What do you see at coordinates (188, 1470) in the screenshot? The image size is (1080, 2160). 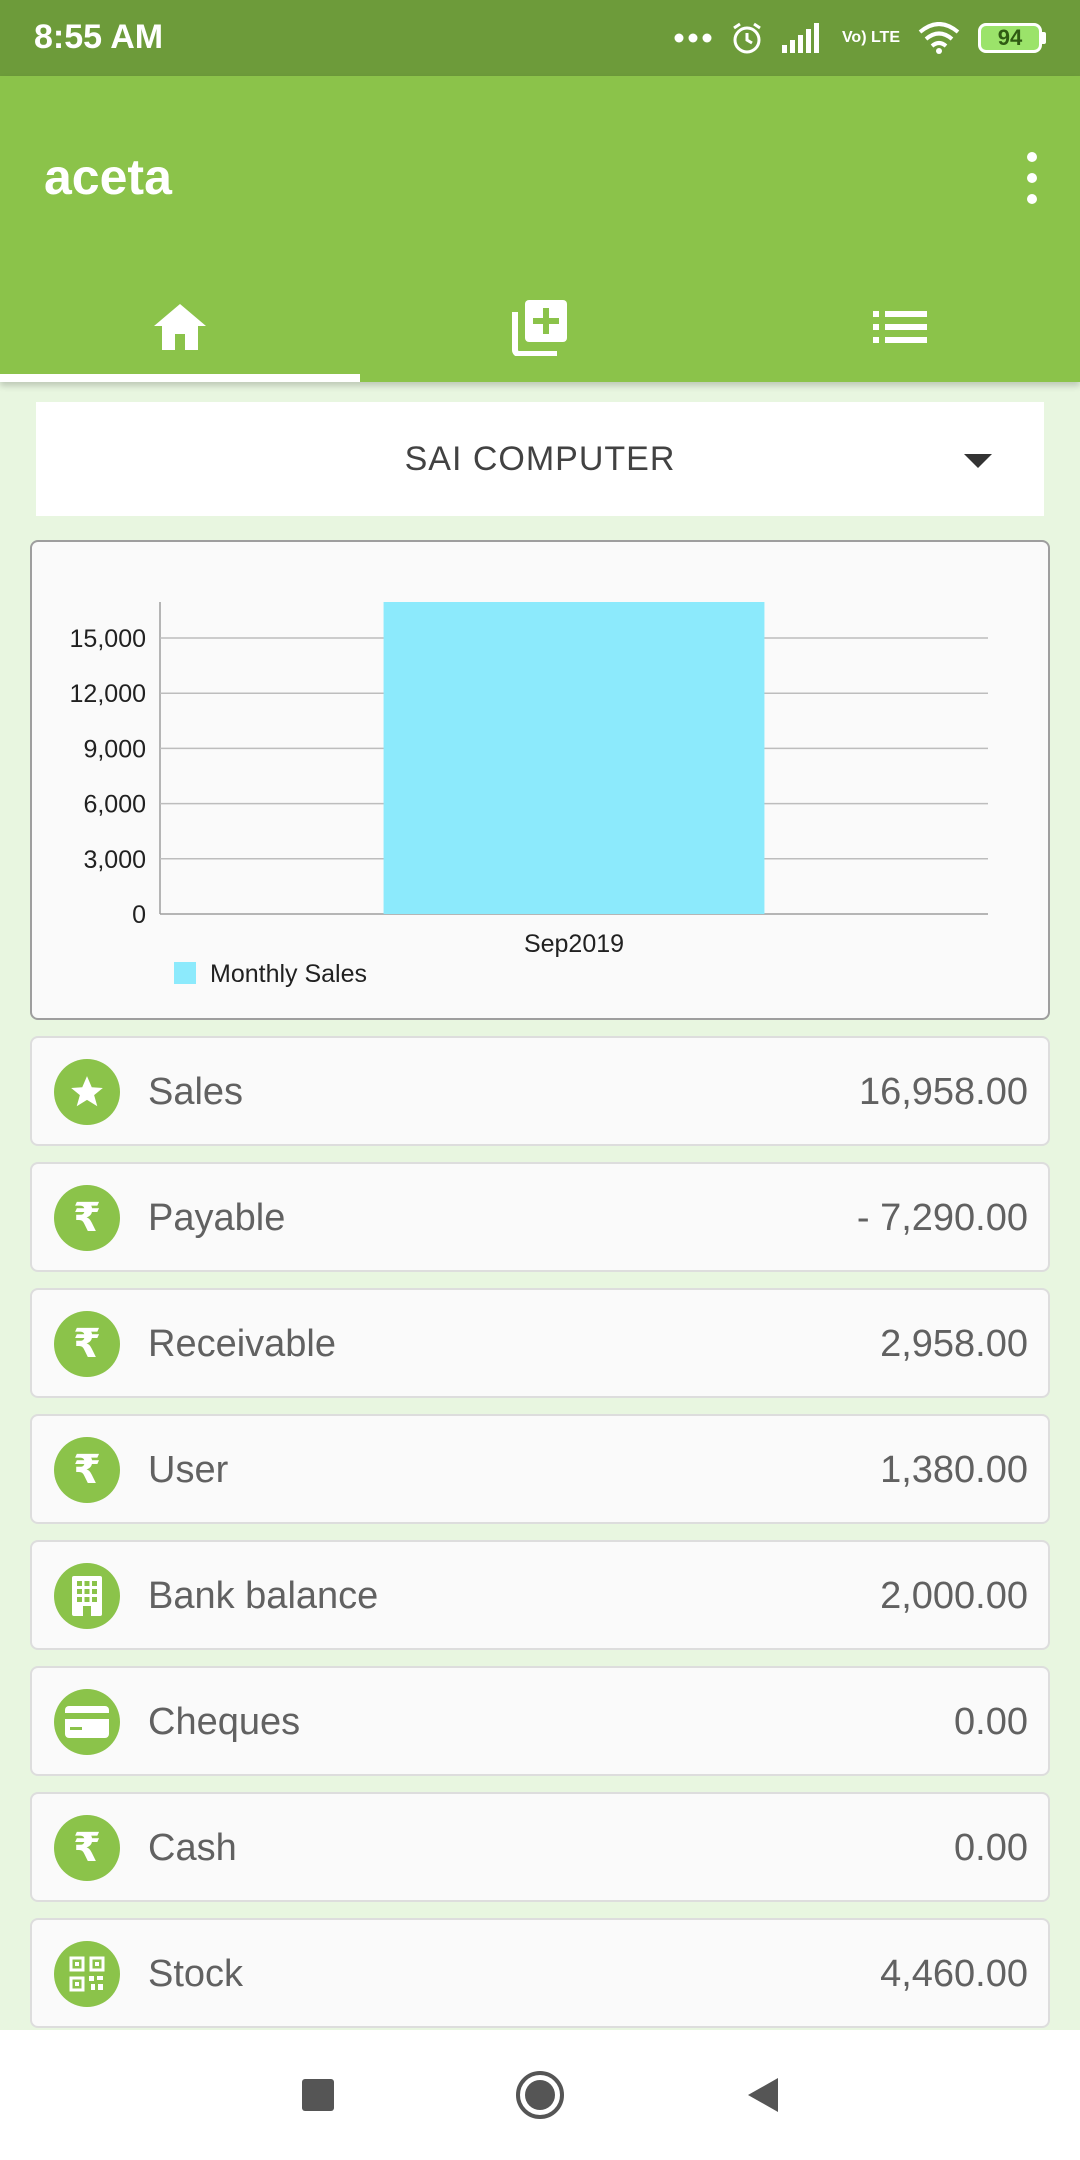 I see `row-label: User` at bounding box center [188, 1470].